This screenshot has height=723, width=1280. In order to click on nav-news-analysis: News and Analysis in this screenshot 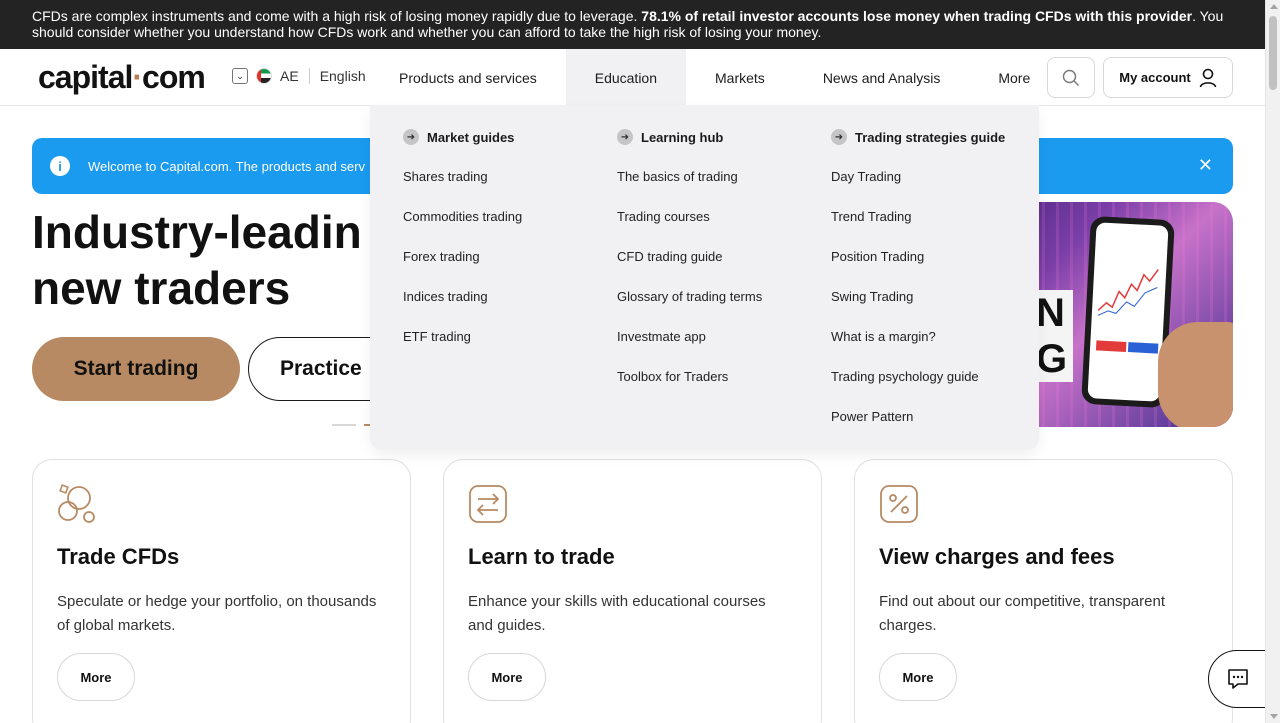, I will do `click(882, 77)`.